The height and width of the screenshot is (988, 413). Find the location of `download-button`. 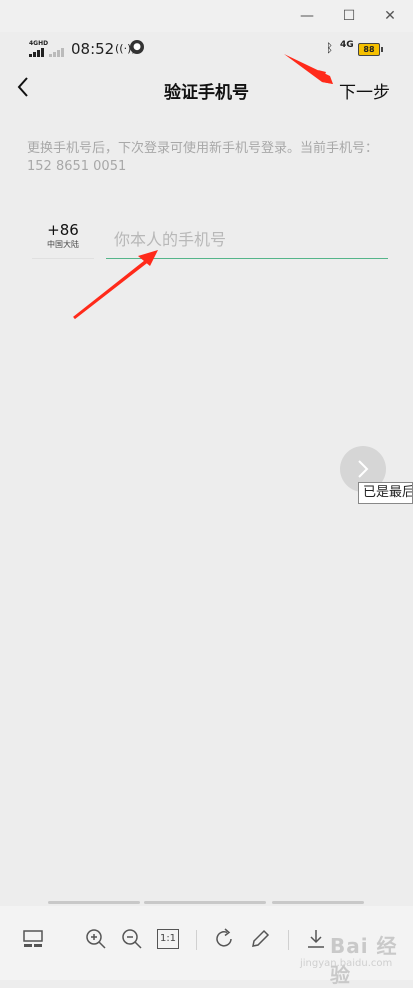

download-button is located at coordinates (316, 939).